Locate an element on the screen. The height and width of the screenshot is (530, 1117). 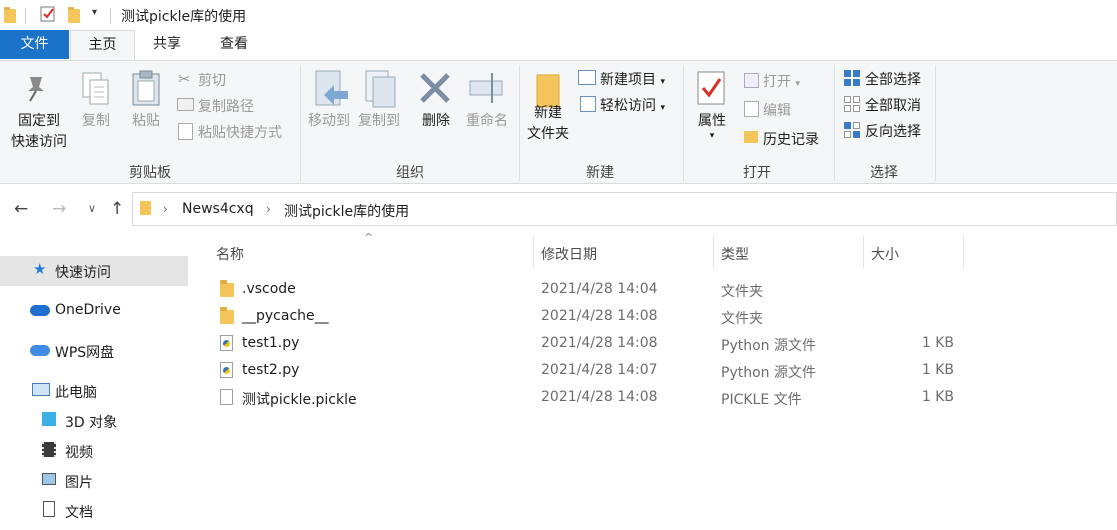
tab-share: 共享 is located at coordinates (167, 44).